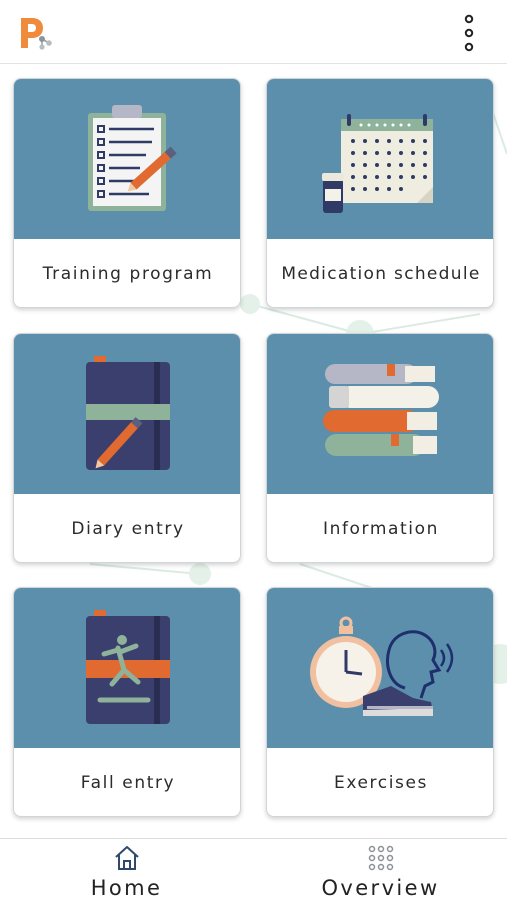 The image size is (507, 900). I want to click on tile-medication-schedule: Medication schedule, so click(380, 193).